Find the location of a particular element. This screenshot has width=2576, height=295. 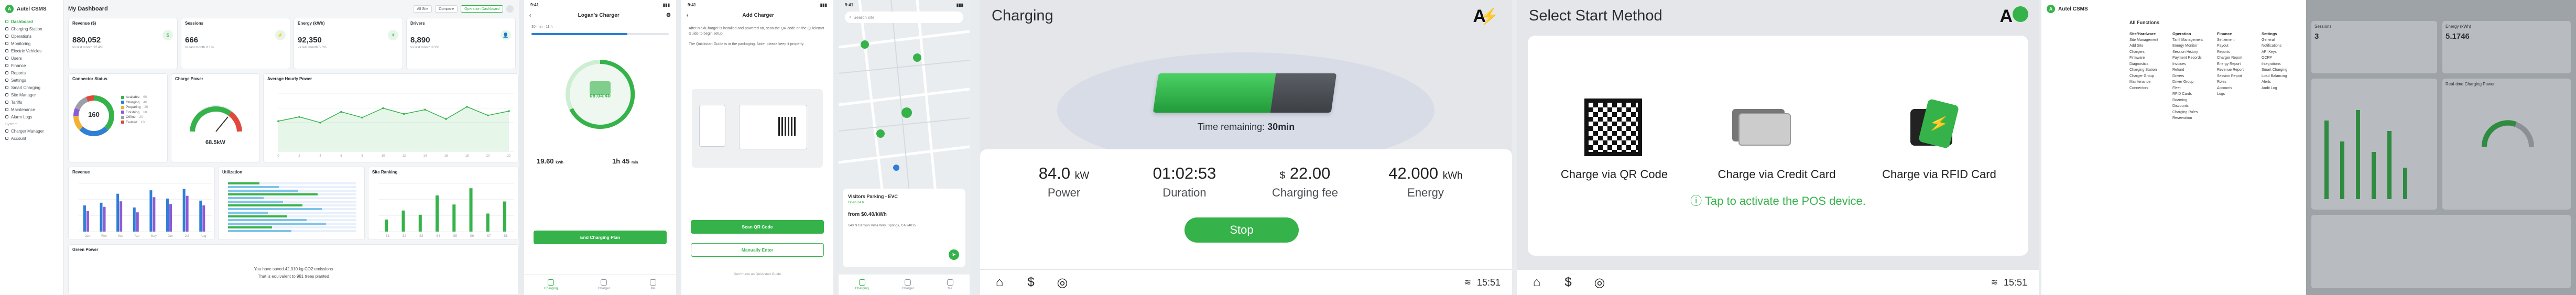

menu-link: Notifications is located at coordinates (2274, 46).